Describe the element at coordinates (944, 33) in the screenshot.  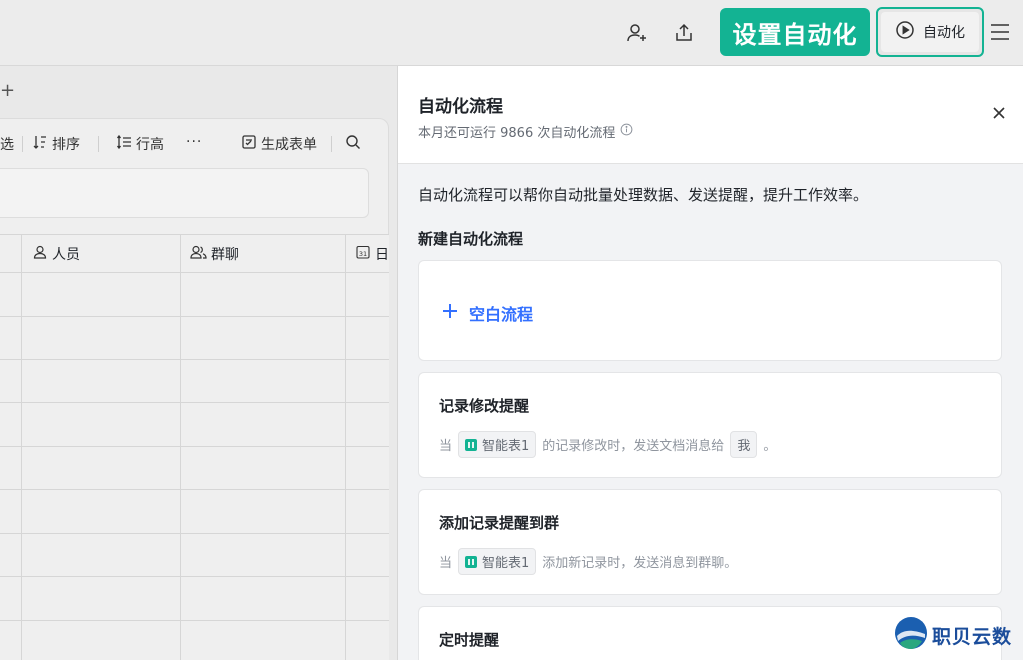
I see `automation-button-label: 自动化` at that location.